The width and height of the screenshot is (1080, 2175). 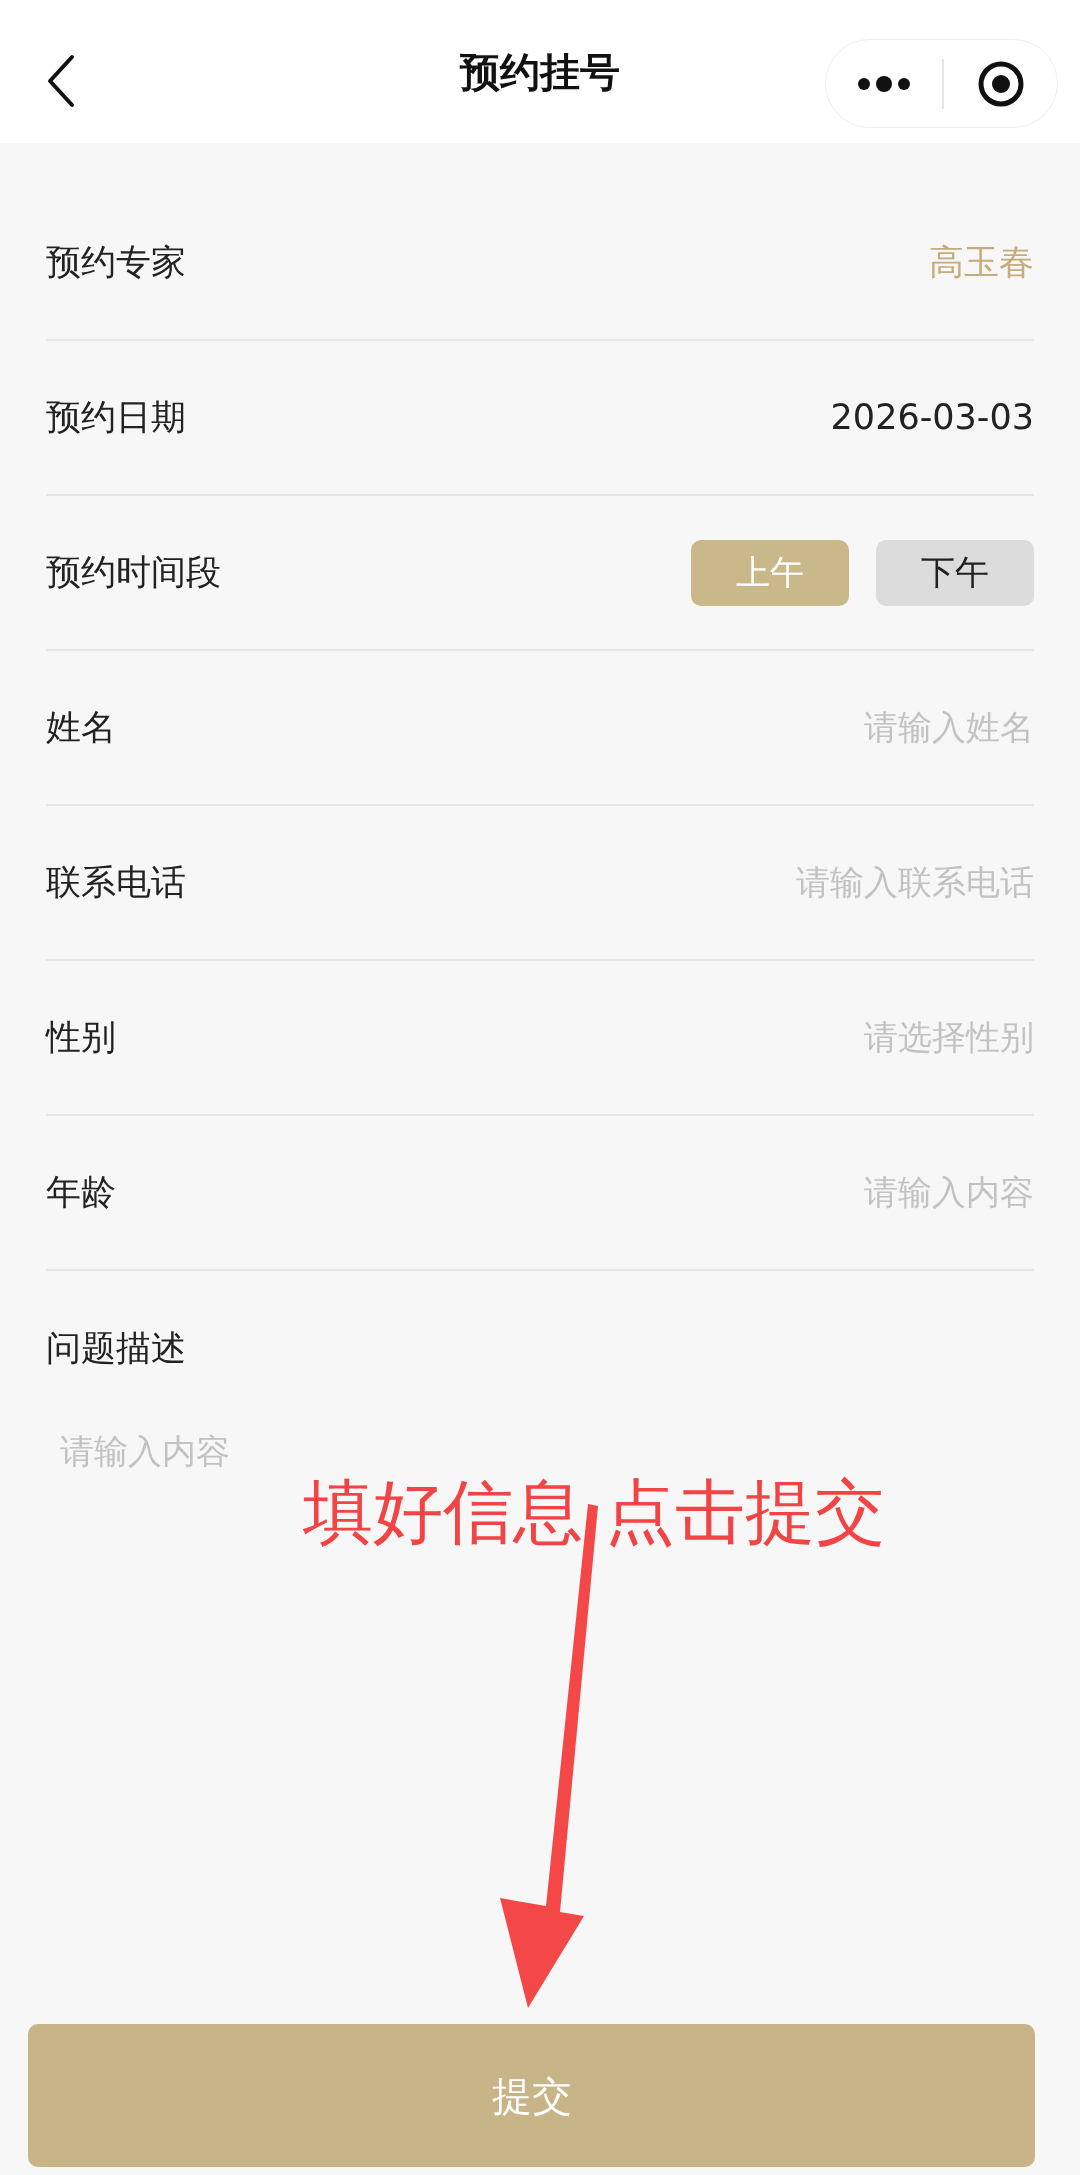 I want to click on submit-button: 提交, so click(x=531, y=2095).